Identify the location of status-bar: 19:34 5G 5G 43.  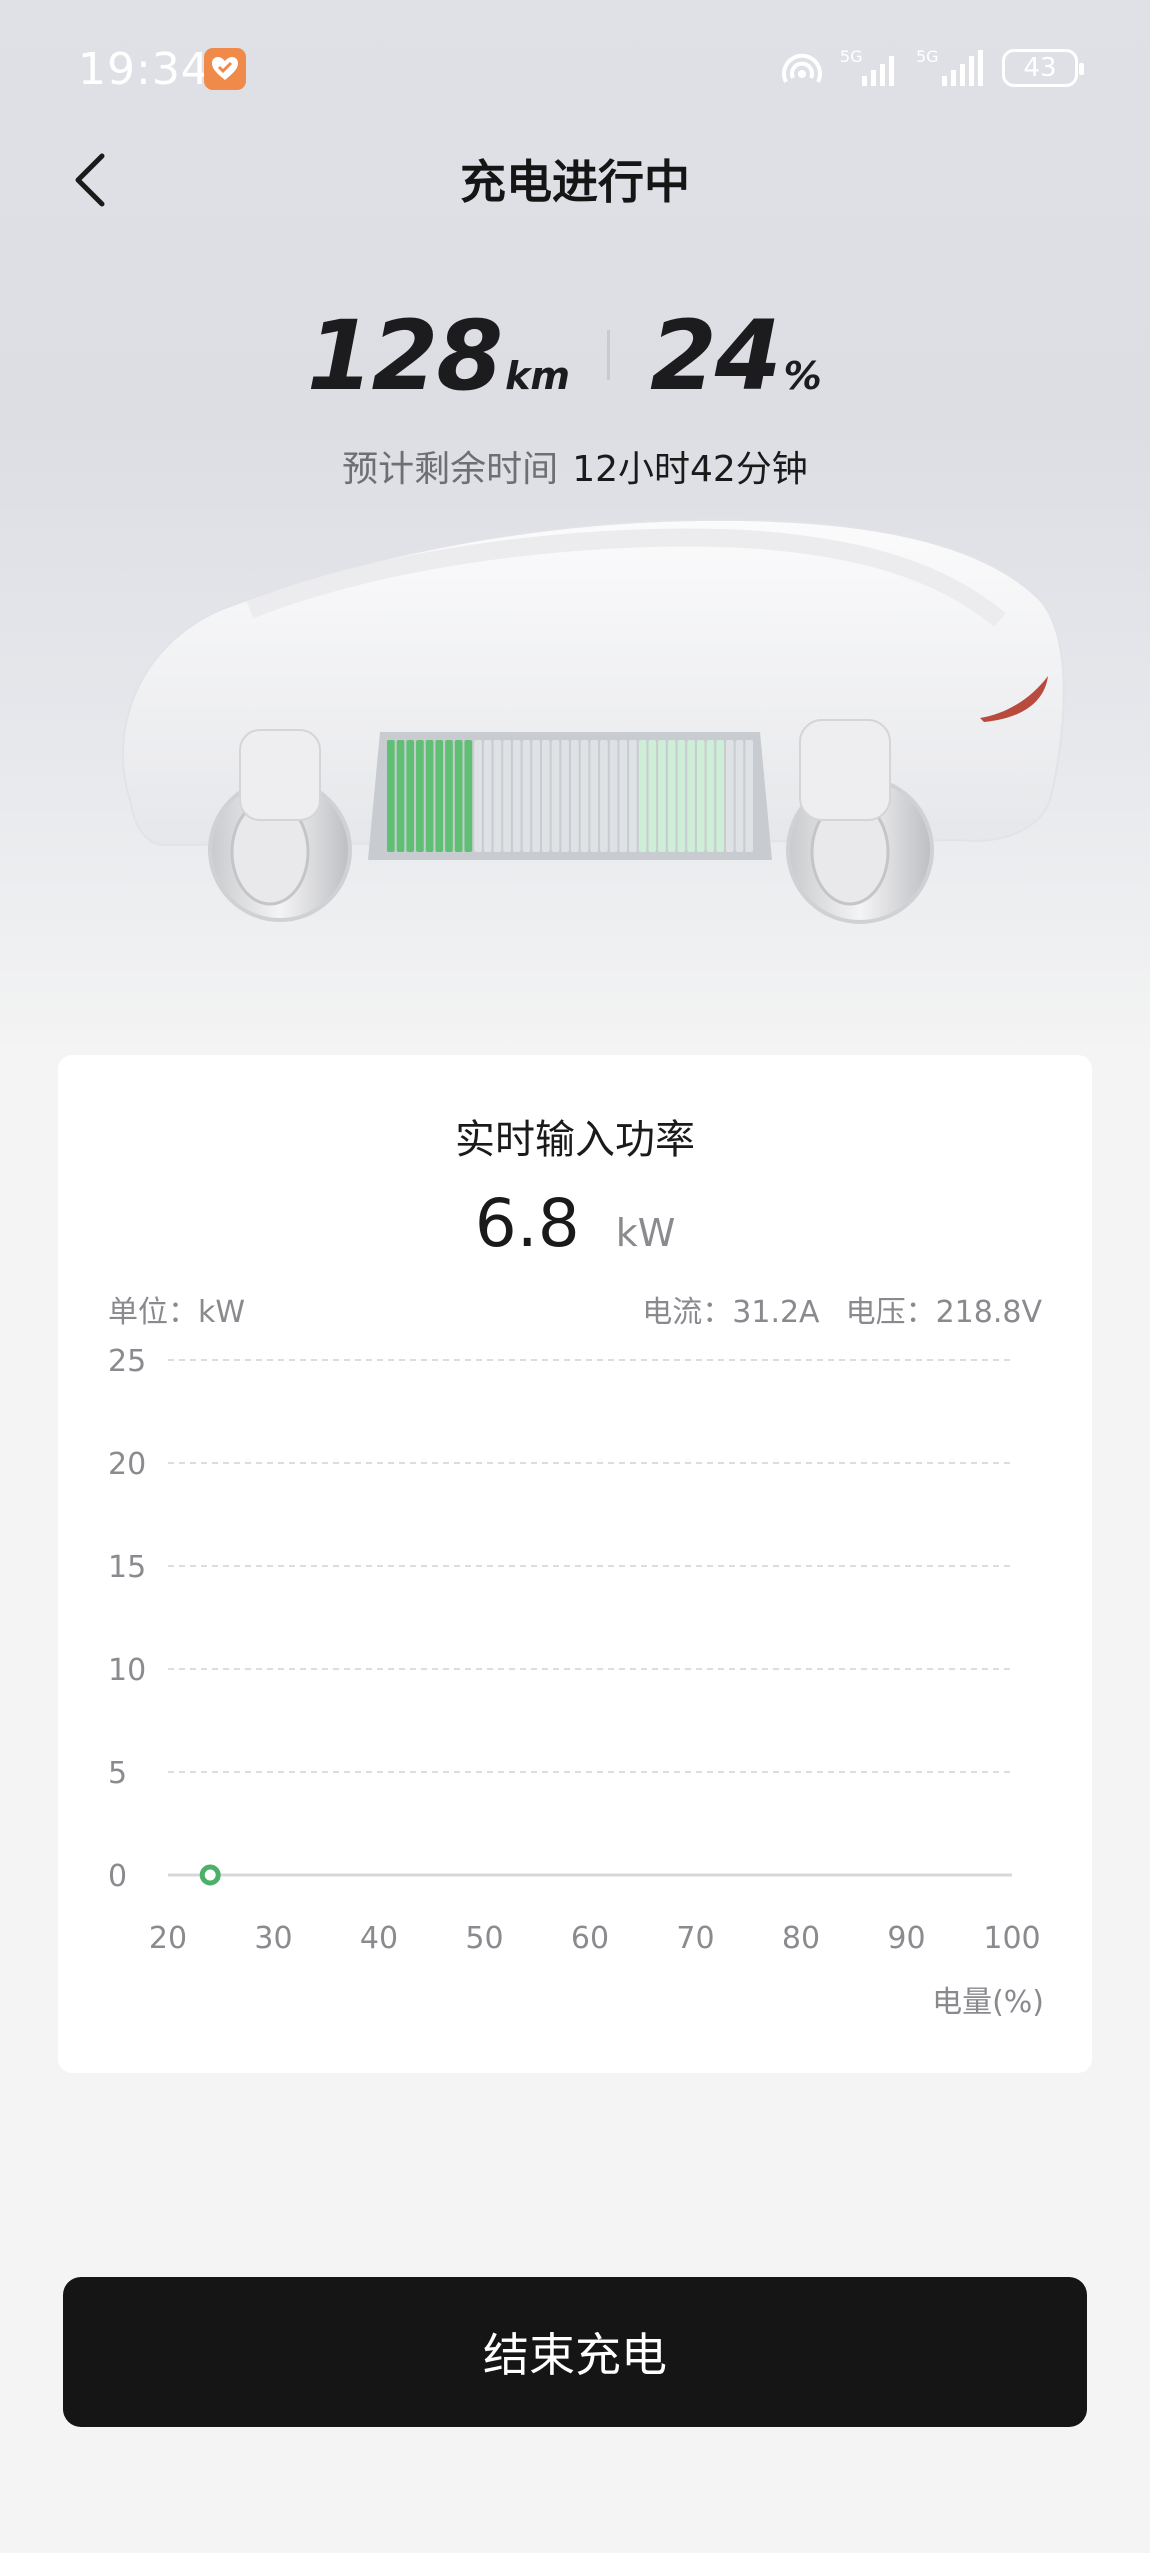
(575, 70).